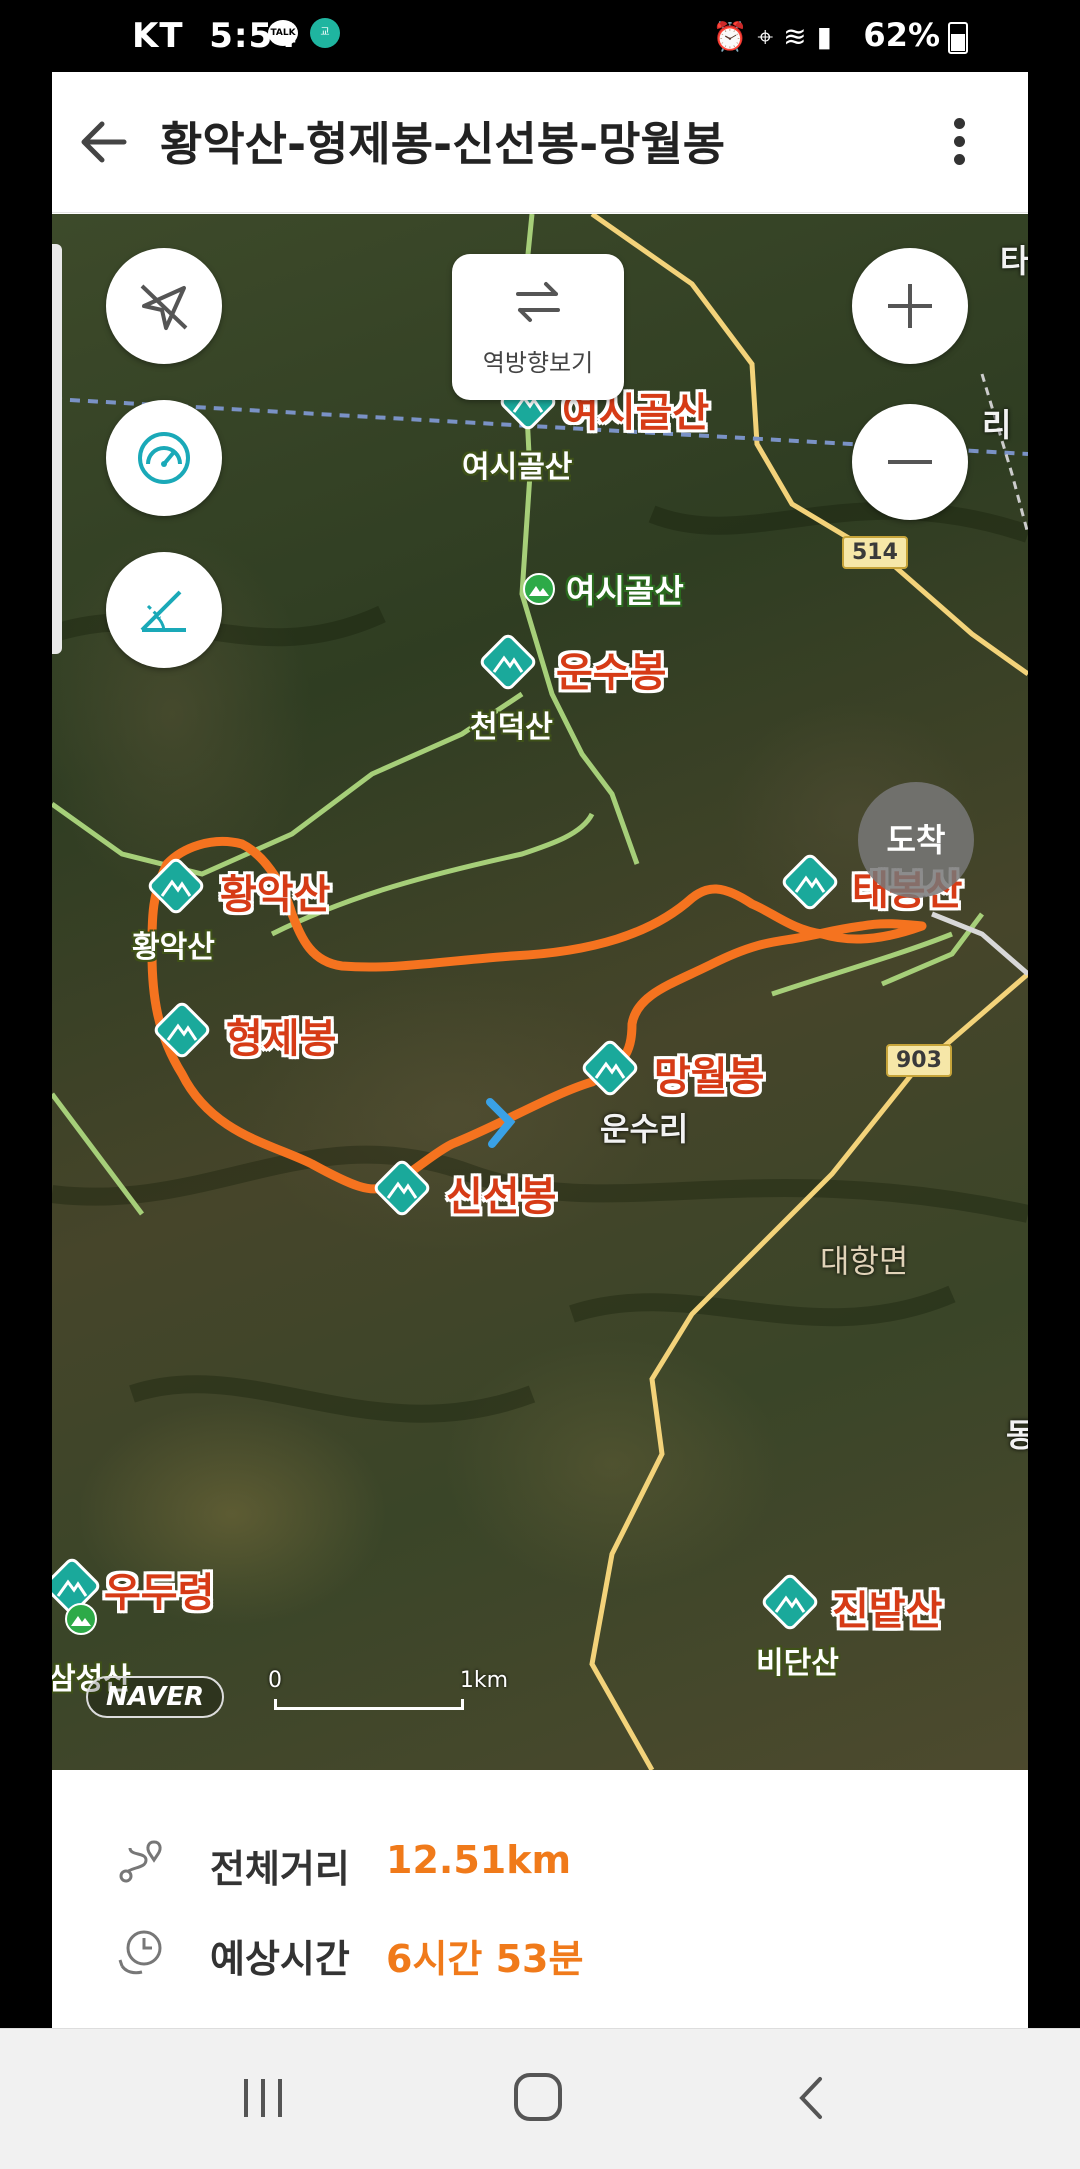 The height and width of the screenshot is (2169, 1080). What do you see at coordinates (864, 1261) in the screenshot?
I see `district-label: 대항면` at bounding box center [864, 1261].